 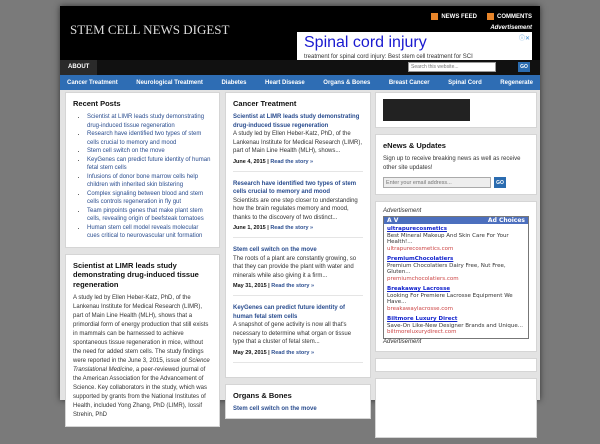 I want to click on logo-box, so click(x=456, y=110).